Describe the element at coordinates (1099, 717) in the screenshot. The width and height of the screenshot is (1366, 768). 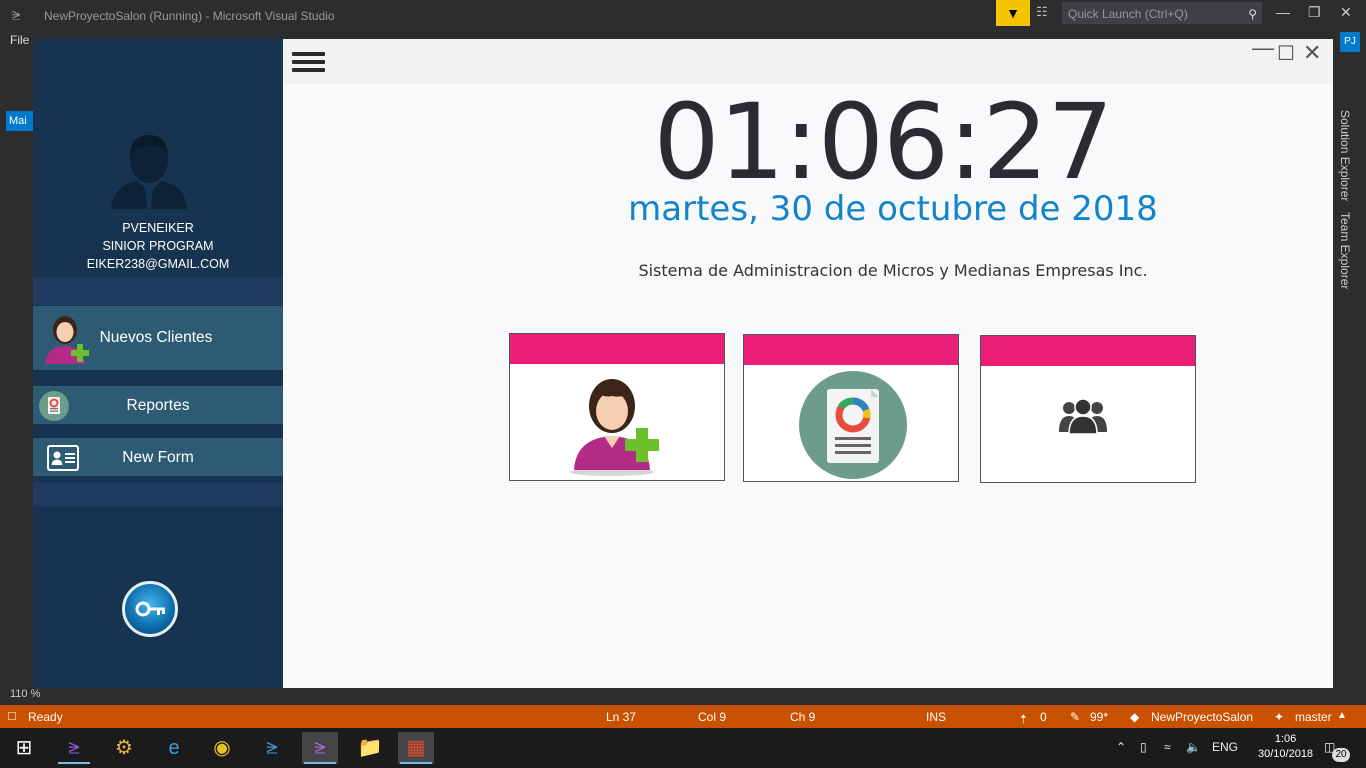
I see `status-changes-count: 99*` at that location.